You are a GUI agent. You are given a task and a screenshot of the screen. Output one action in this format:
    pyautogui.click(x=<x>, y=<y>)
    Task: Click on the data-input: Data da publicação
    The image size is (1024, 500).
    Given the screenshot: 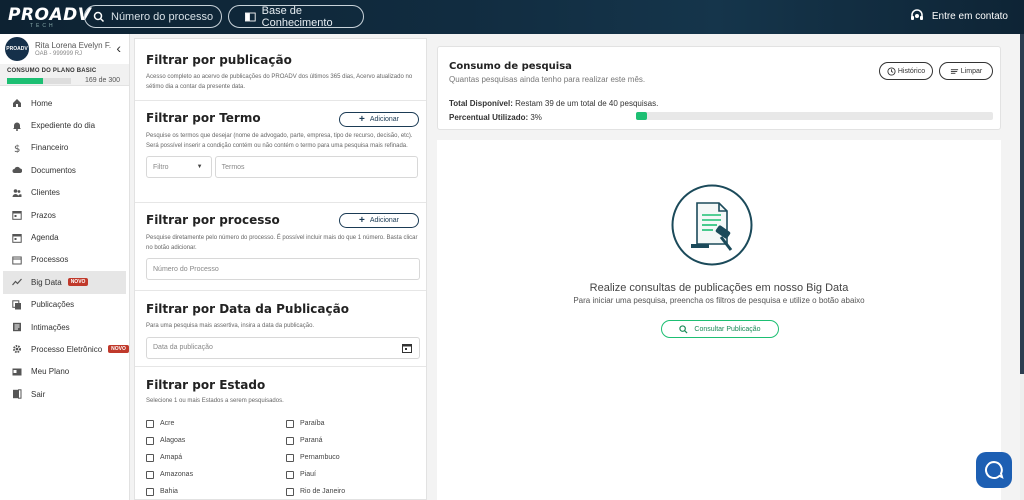 What is the action you would take?
    pyautogui.click(x=283, y=347)
    